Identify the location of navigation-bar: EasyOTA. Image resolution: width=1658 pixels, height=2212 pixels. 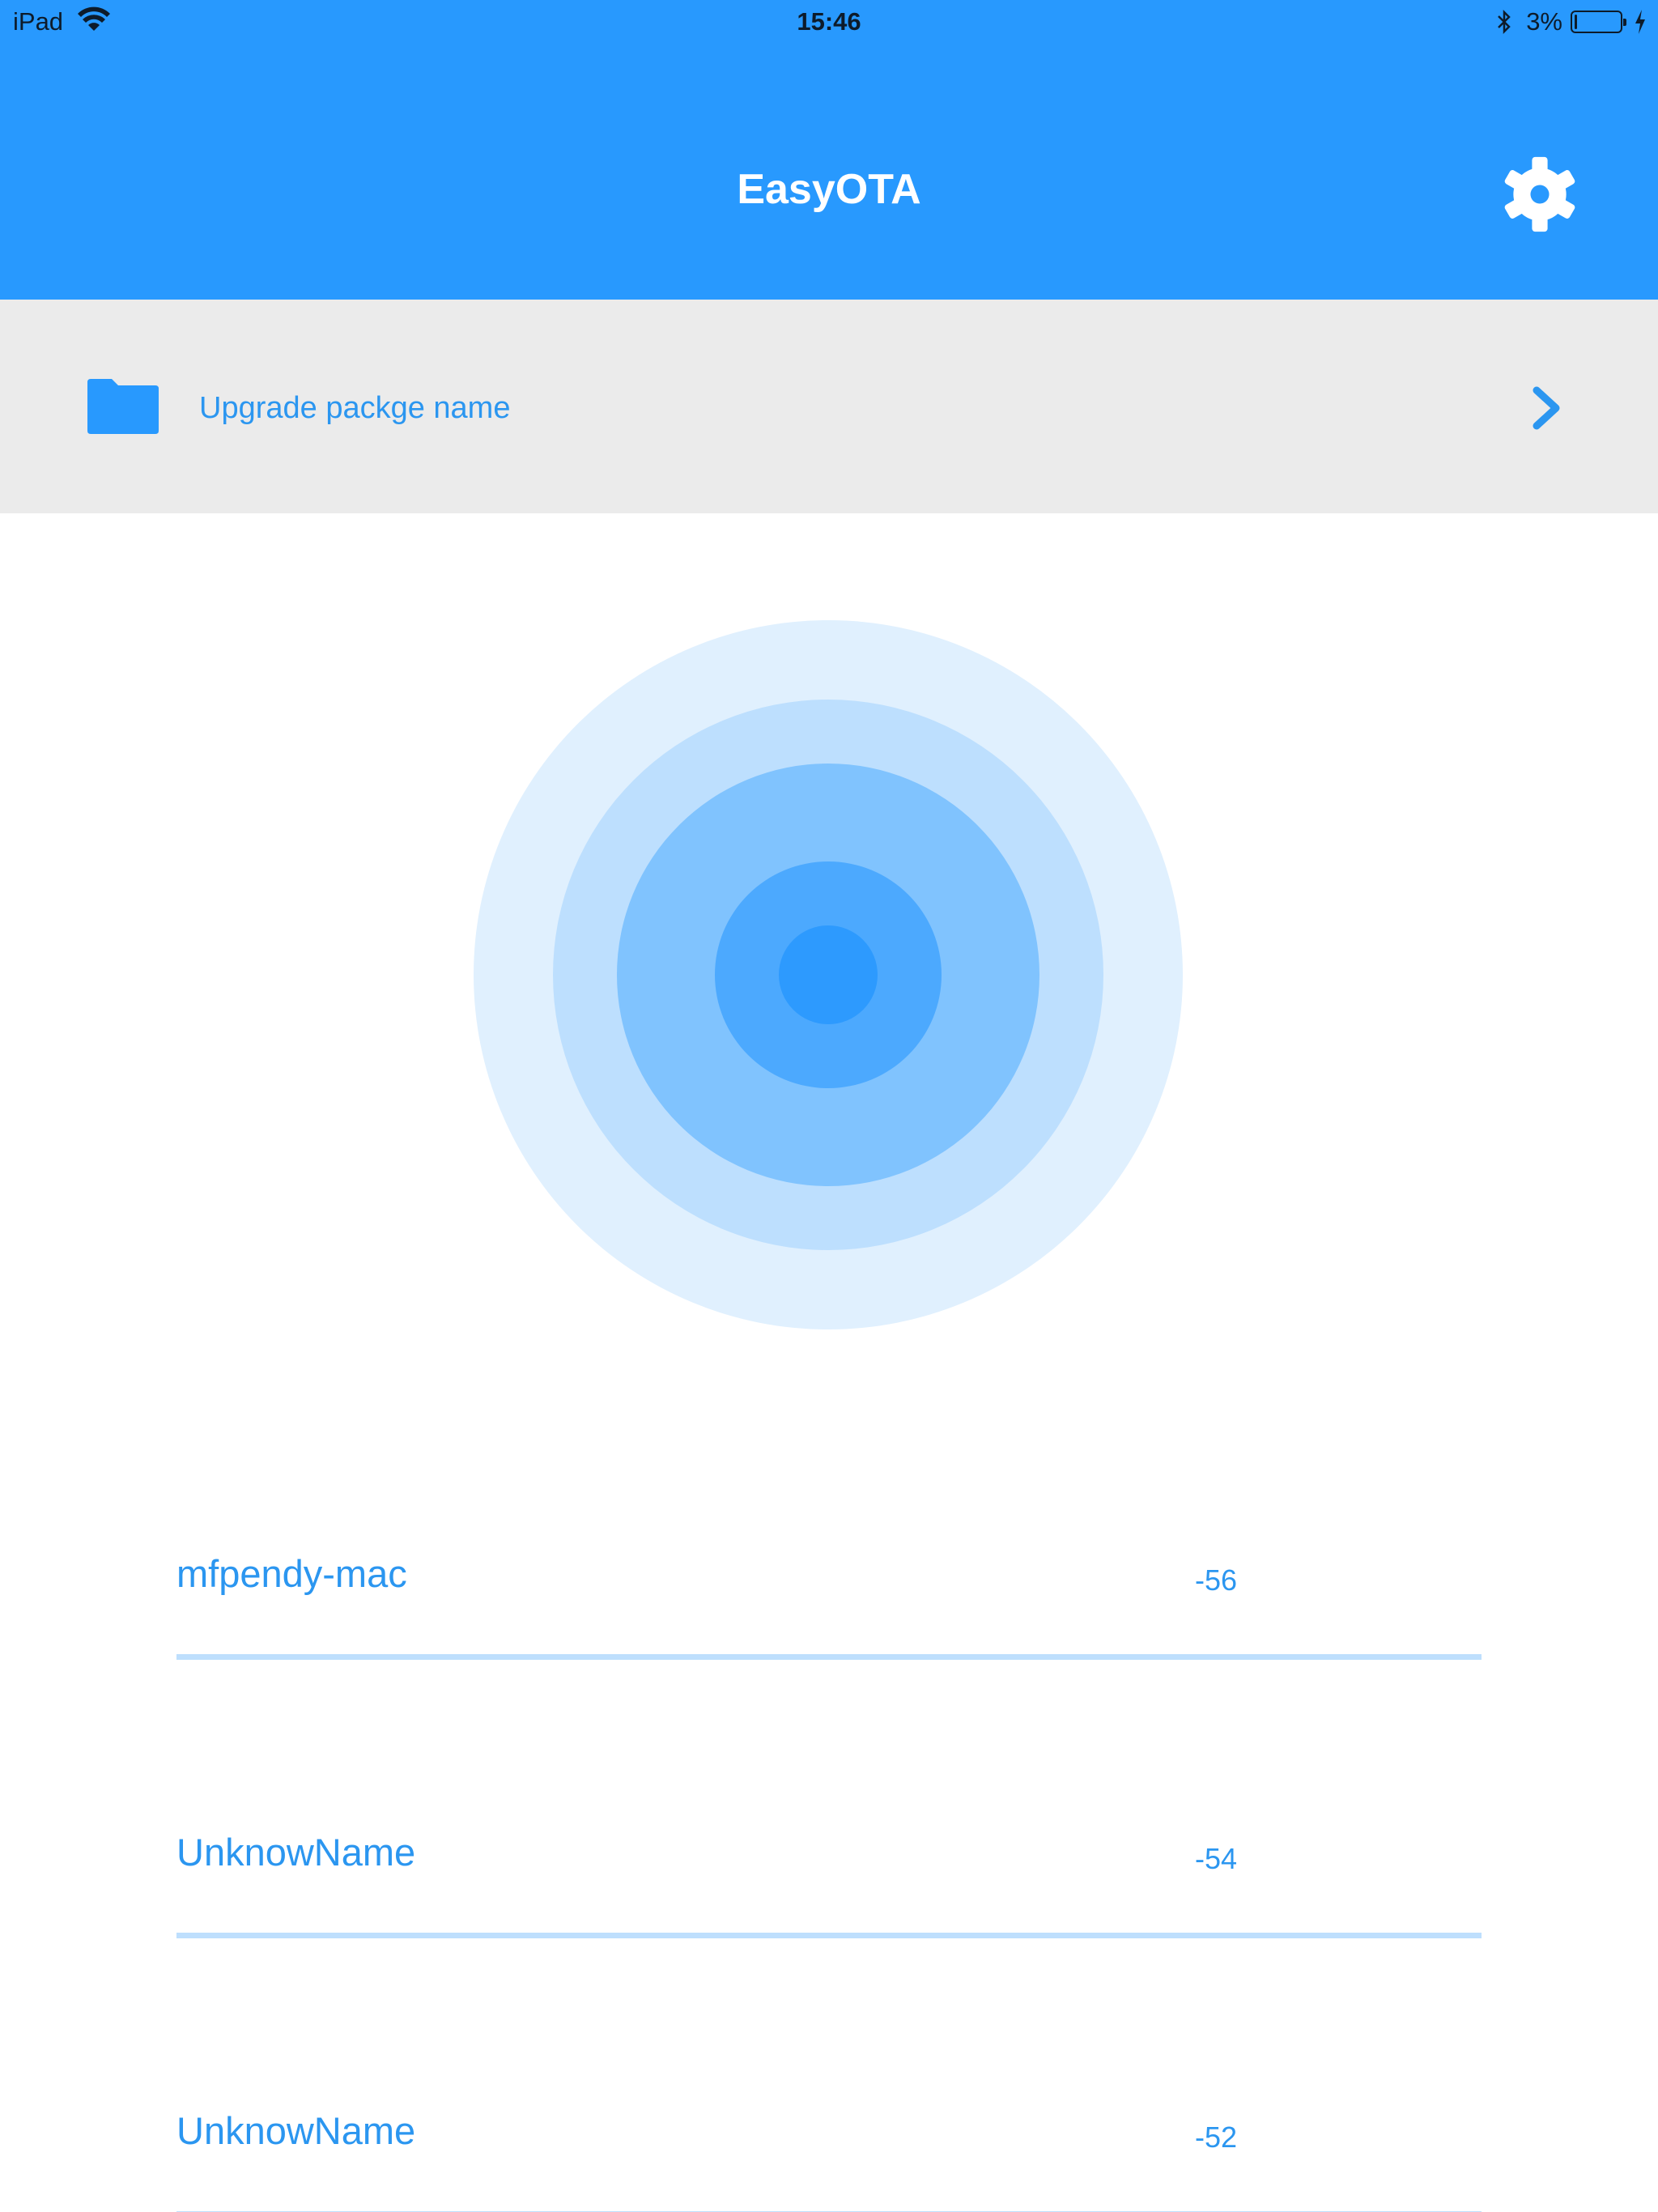
(829, 172).